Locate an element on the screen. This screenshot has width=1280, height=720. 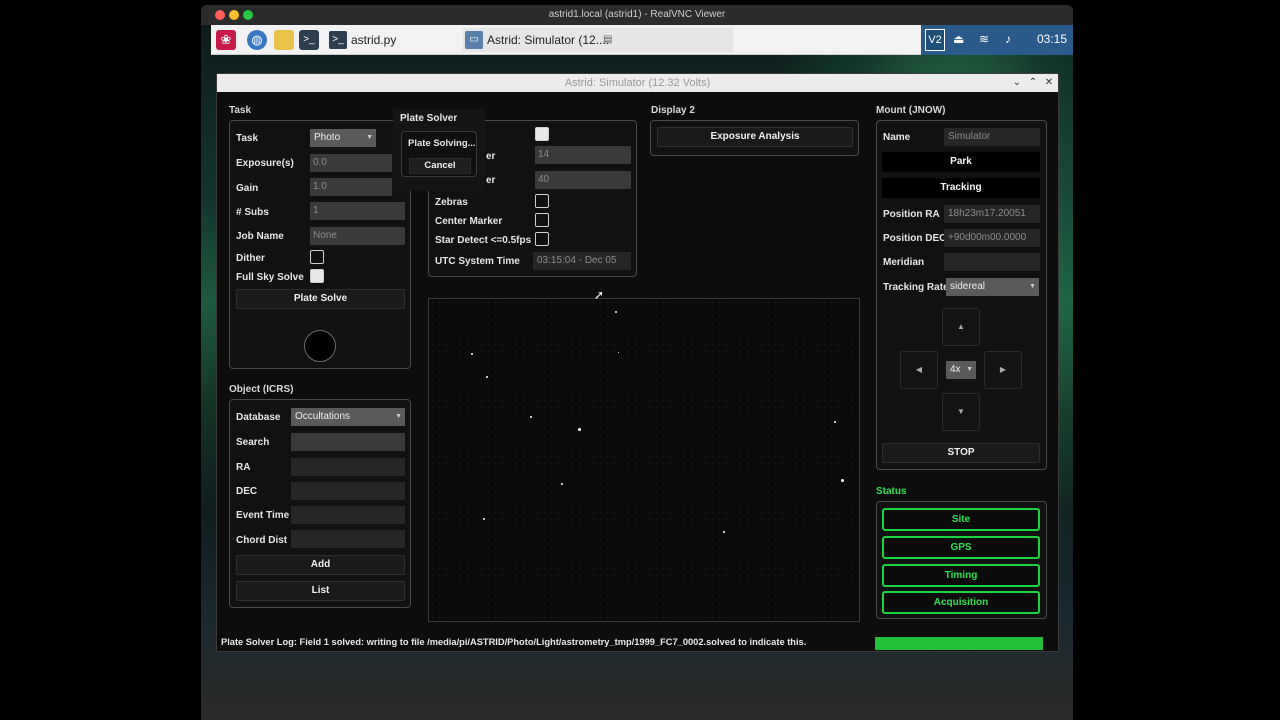
jog-north-button: ▲ is located at coordinates (961, 327).